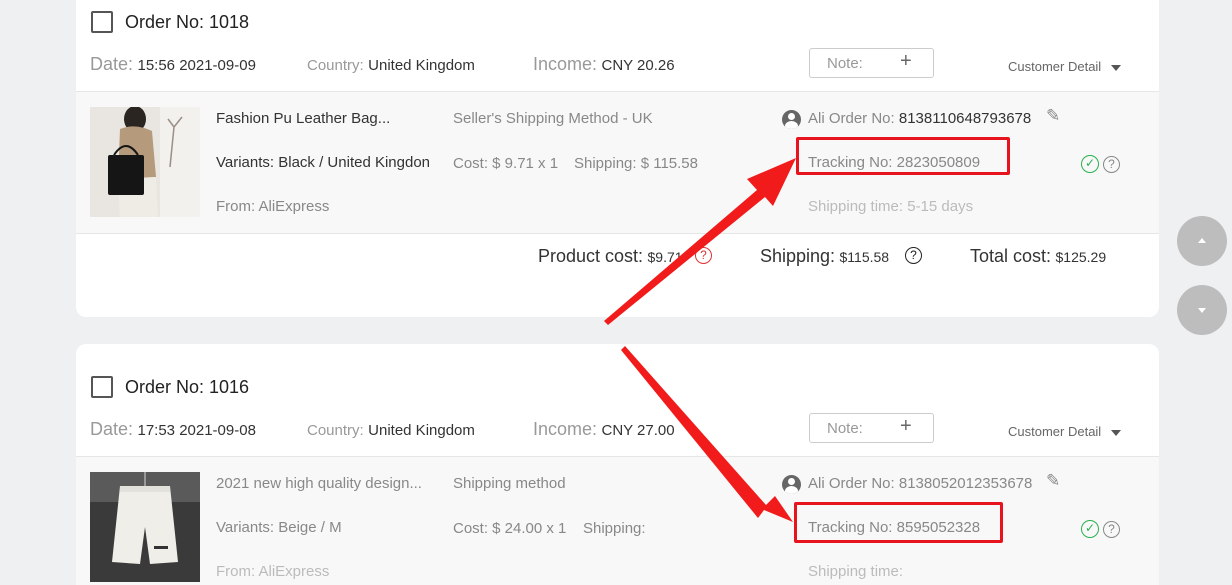  Describe the element at coordinates (610, 256) in the screenshot. I see `product-cost-total: Product cost: $9.71` at that location.